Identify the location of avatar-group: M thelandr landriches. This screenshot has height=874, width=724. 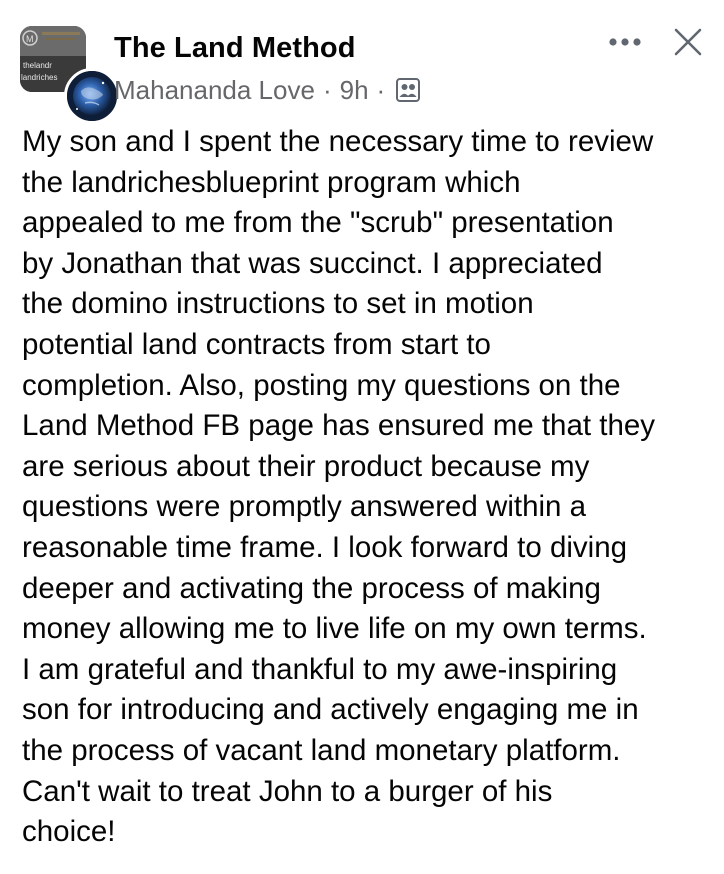
(70, 75).